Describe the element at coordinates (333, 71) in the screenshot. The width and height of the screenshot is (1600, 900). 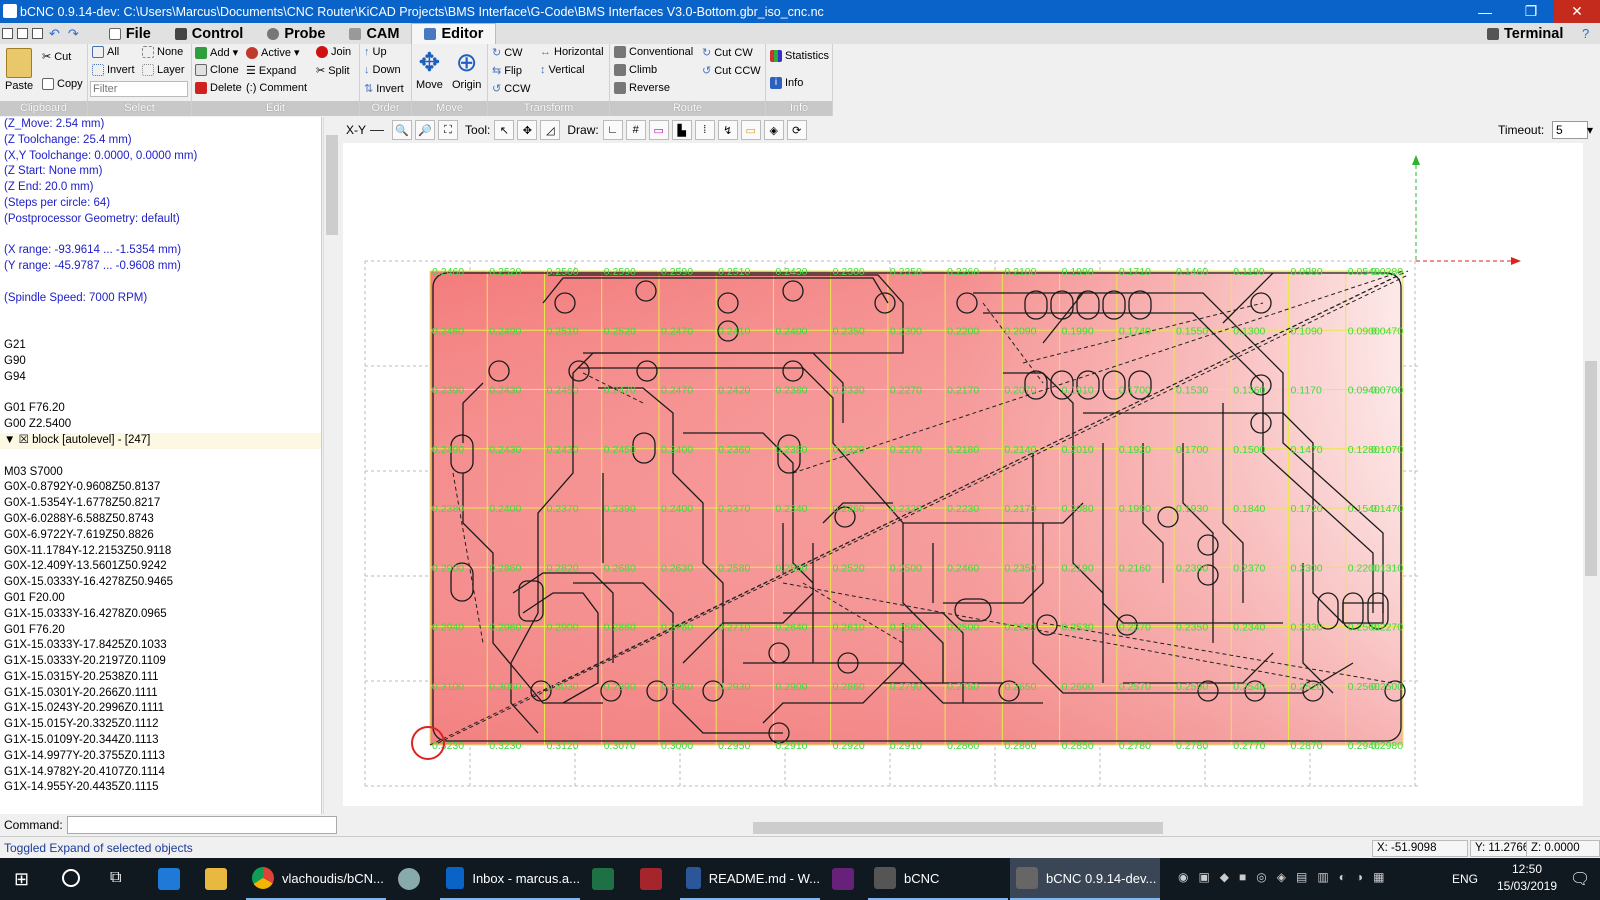
I see `split-button: ✂ Split` at that location.